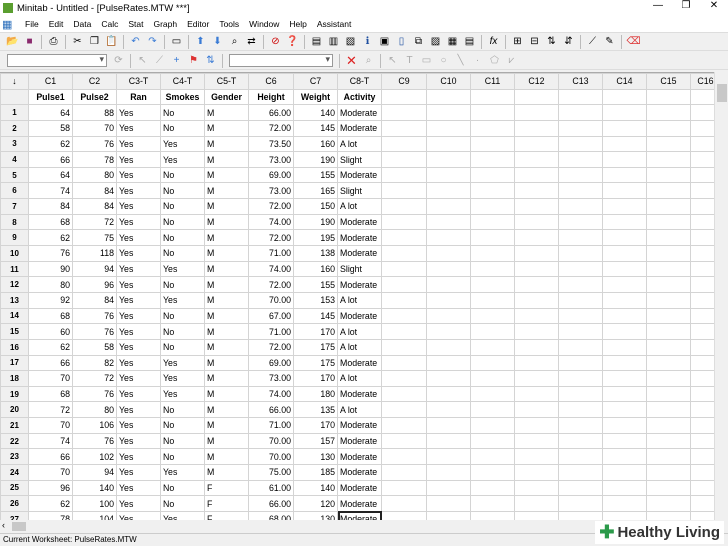  What do you see at coordinates (444, 60) in the screenshot?
I see `ellipse-icon: ○` at bounding box center [444, 60].